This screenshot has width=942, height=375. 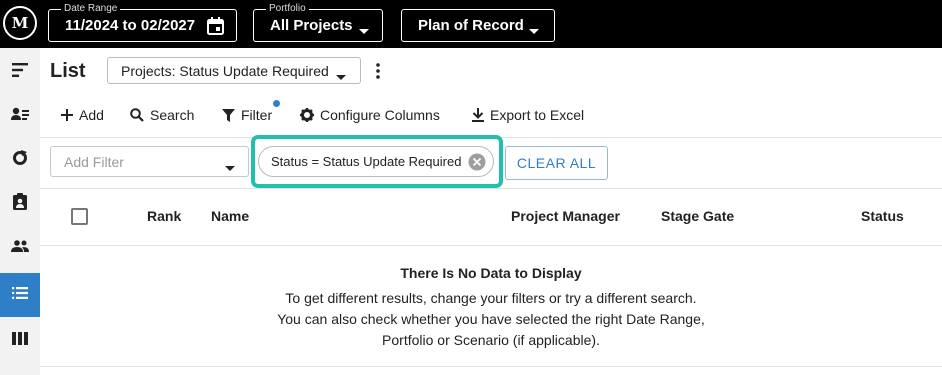 I want to click on date-range-value: 11/2024 to 02/2027, so click(x=130, y=25).